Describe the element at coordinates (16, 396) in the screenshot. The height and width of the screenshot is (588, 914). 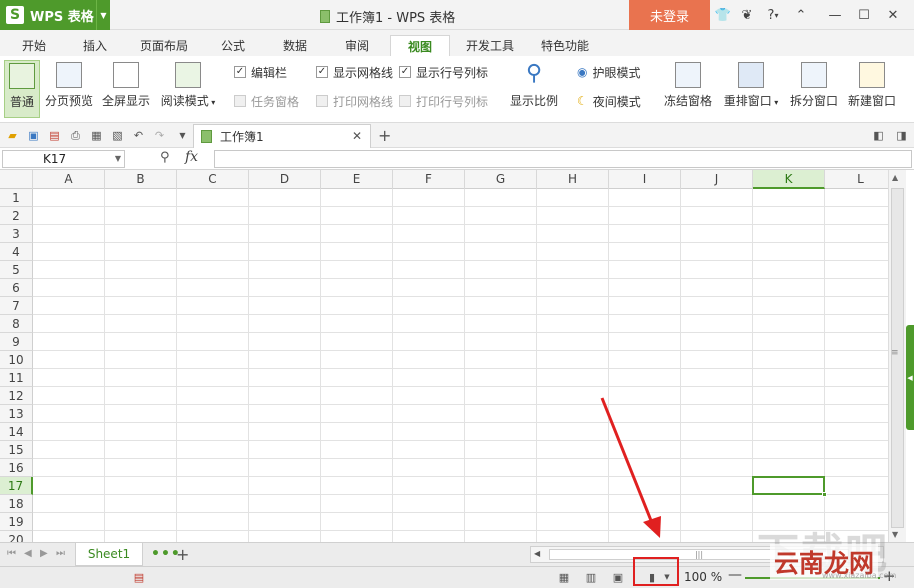
I see `row-header: 12` at that location.